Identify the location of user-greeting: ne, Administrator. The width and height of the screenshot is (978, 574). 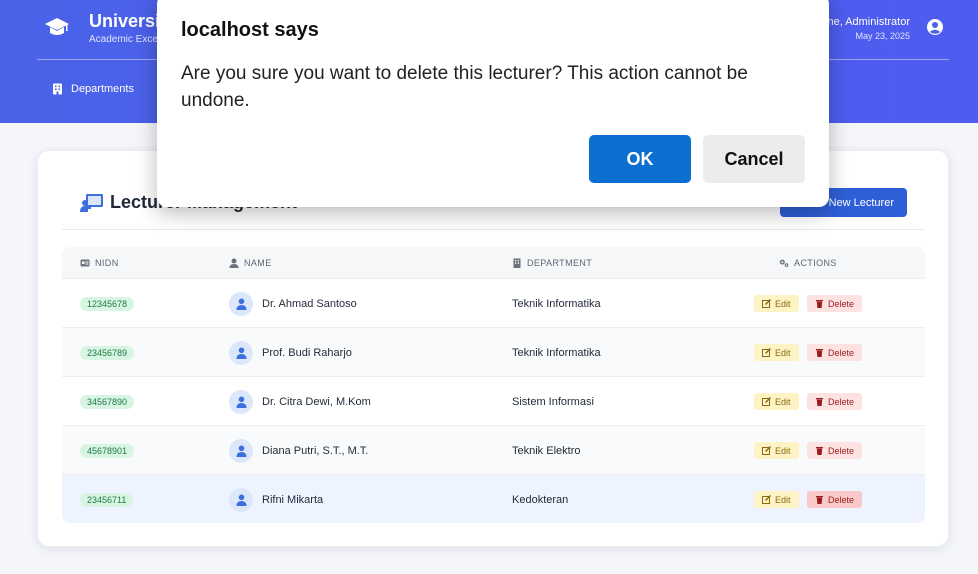
(868, 22).